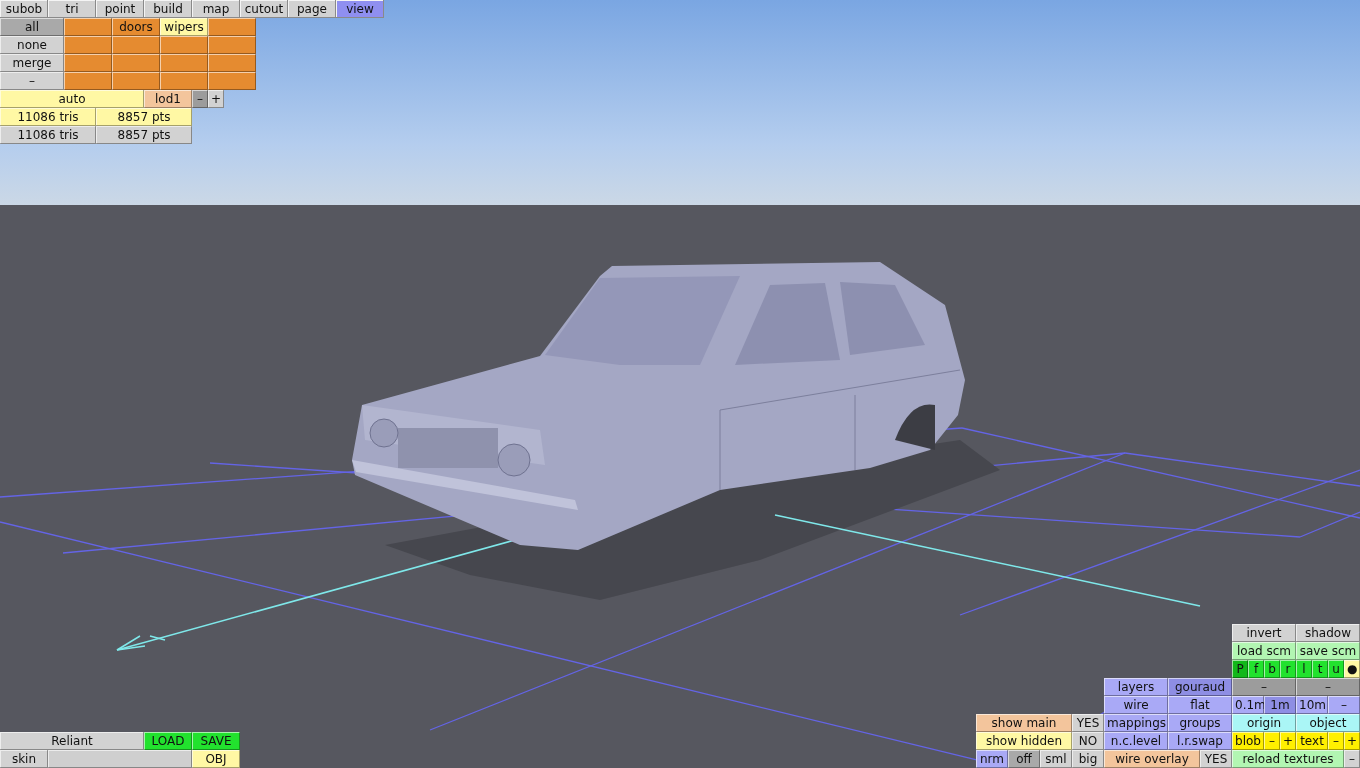  I want to click on tool-button: show hidden, so click(1024, 741).